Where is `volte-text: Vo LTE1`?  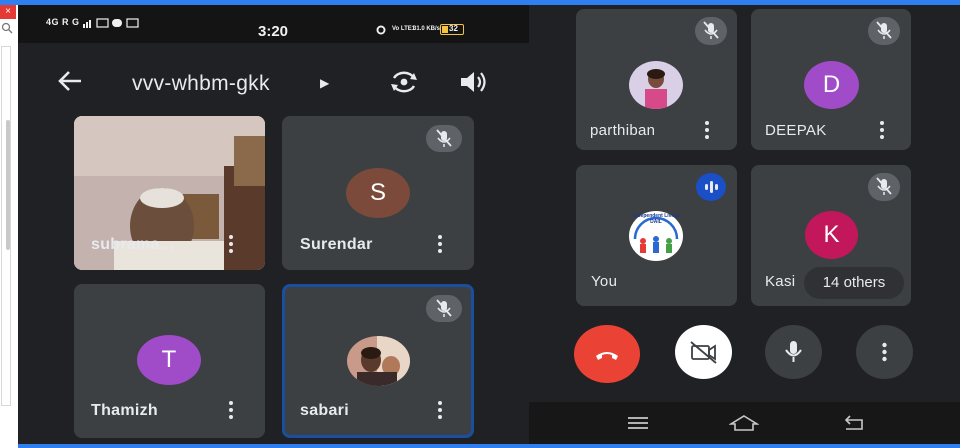 volte-text: Vo LTE1 is located at coordinates (404, 29).